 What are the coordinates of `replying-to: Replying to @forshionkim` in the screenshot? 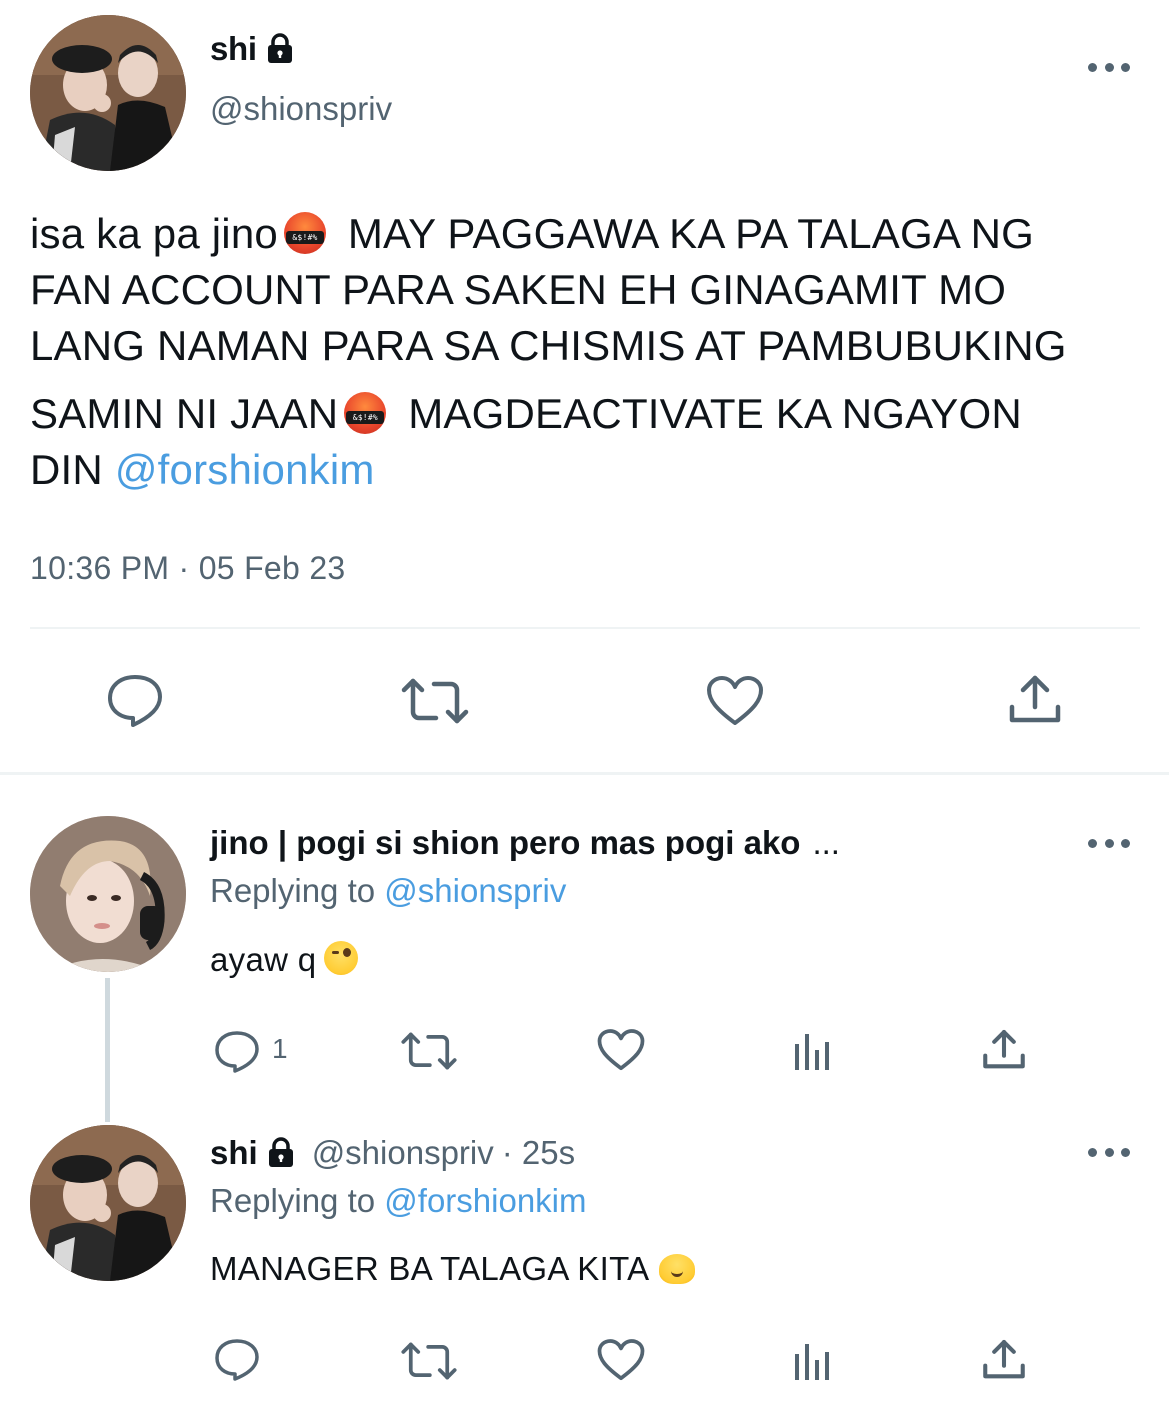 It's located at (398, 1200).